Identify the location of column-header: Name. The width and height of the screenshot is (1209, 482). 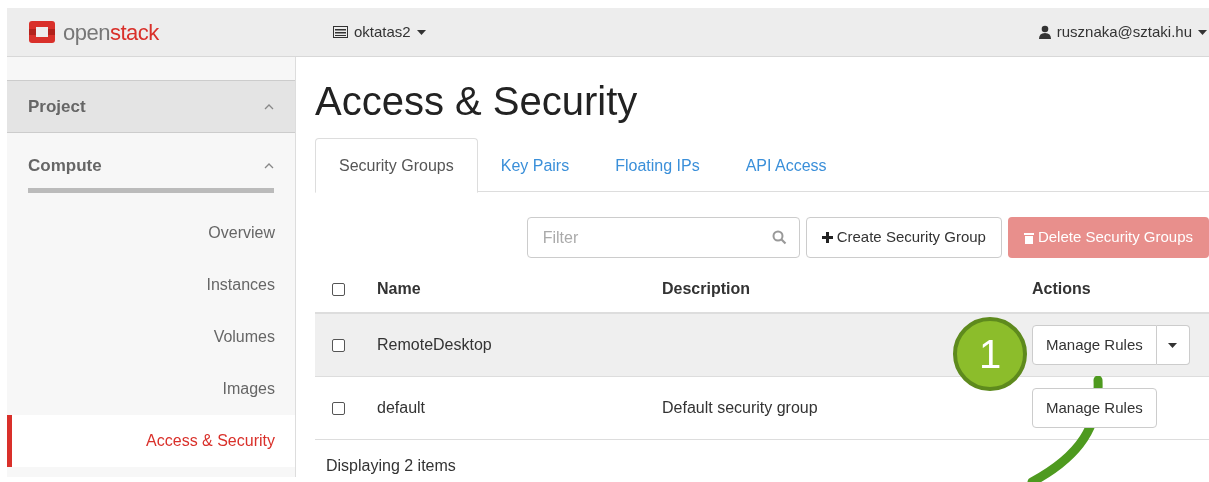
(399, 289).